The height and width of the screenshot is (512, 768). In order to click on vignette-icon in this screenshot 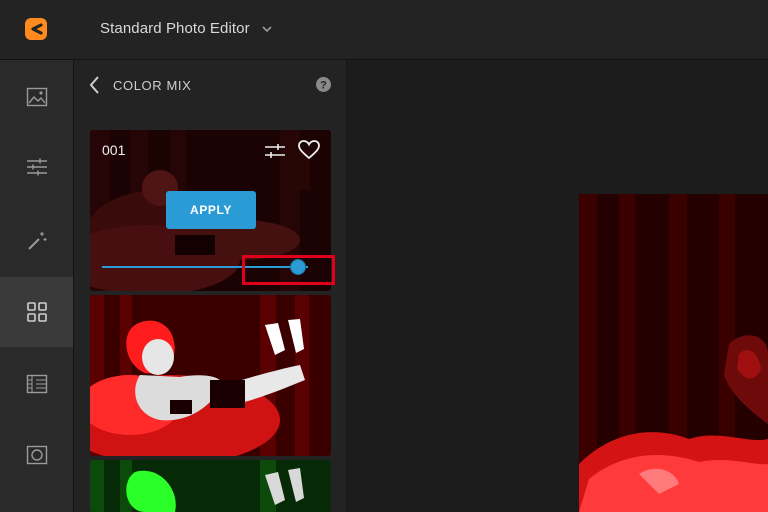, I will do `click(36, 455)`.